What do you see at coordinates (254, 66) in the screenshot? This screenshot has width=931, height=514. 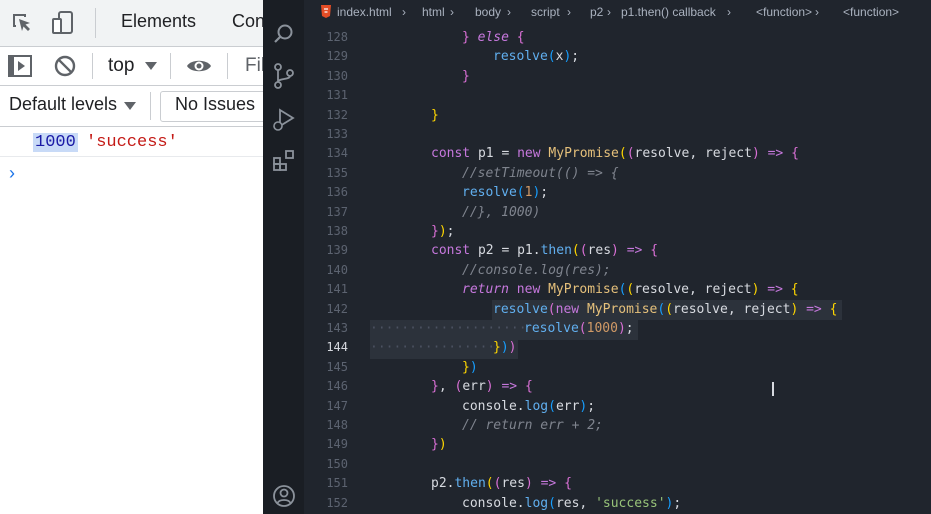 I see `filter-input: Fil` at bounding box center [254, 66].